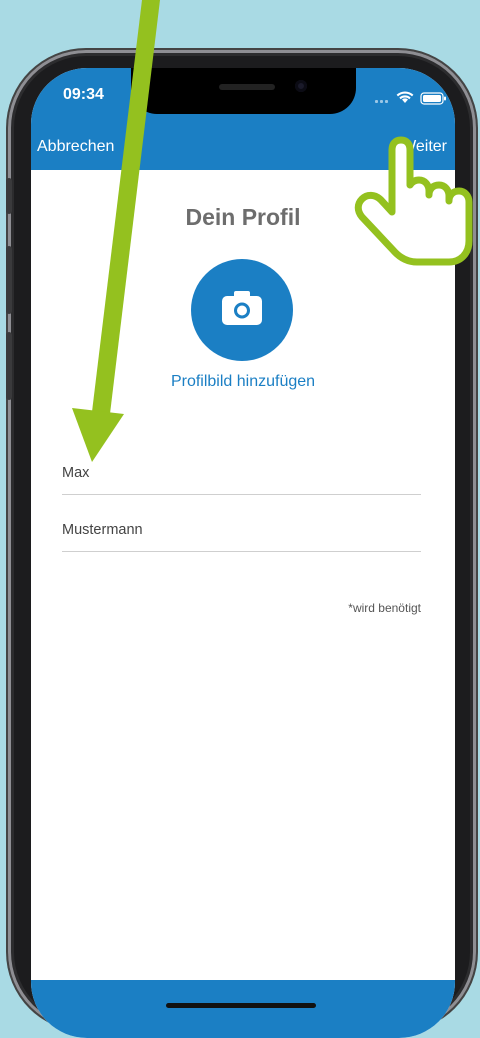  Describe the element at coordinates (243, 382) in the screenshot. I see `add-profile-photo-link: Profilbild hinzufügen` at that location.